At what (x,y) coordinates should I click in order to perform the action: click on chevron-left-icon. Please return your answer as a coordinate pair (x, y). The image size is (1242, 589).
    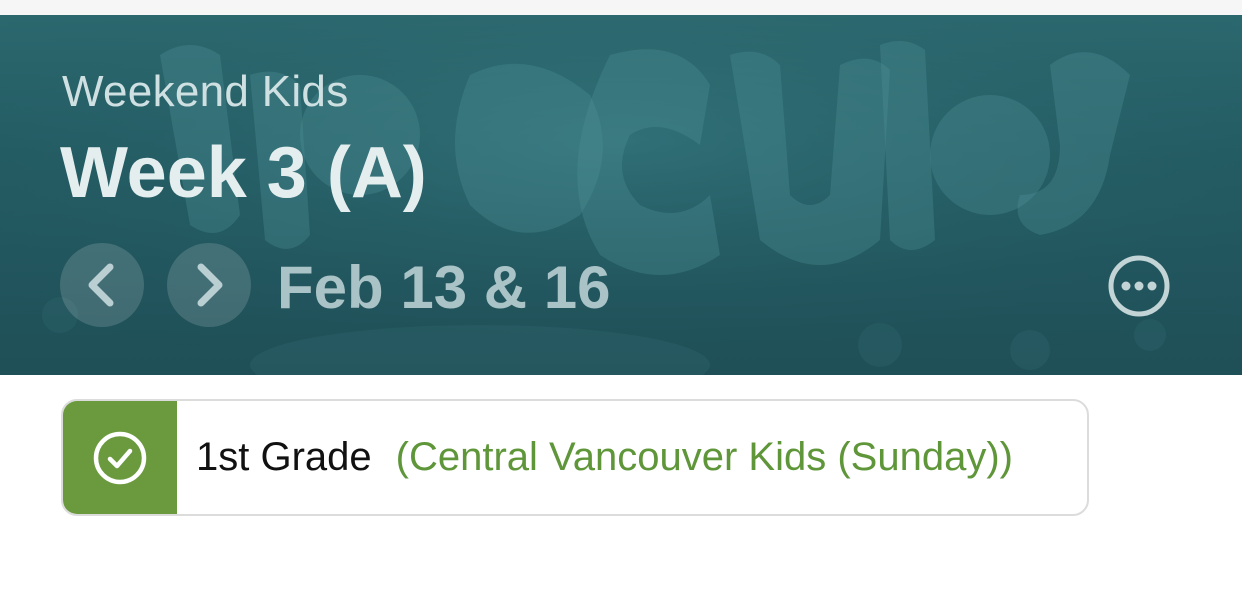
    Looking at the image, I should click on (101, 285).